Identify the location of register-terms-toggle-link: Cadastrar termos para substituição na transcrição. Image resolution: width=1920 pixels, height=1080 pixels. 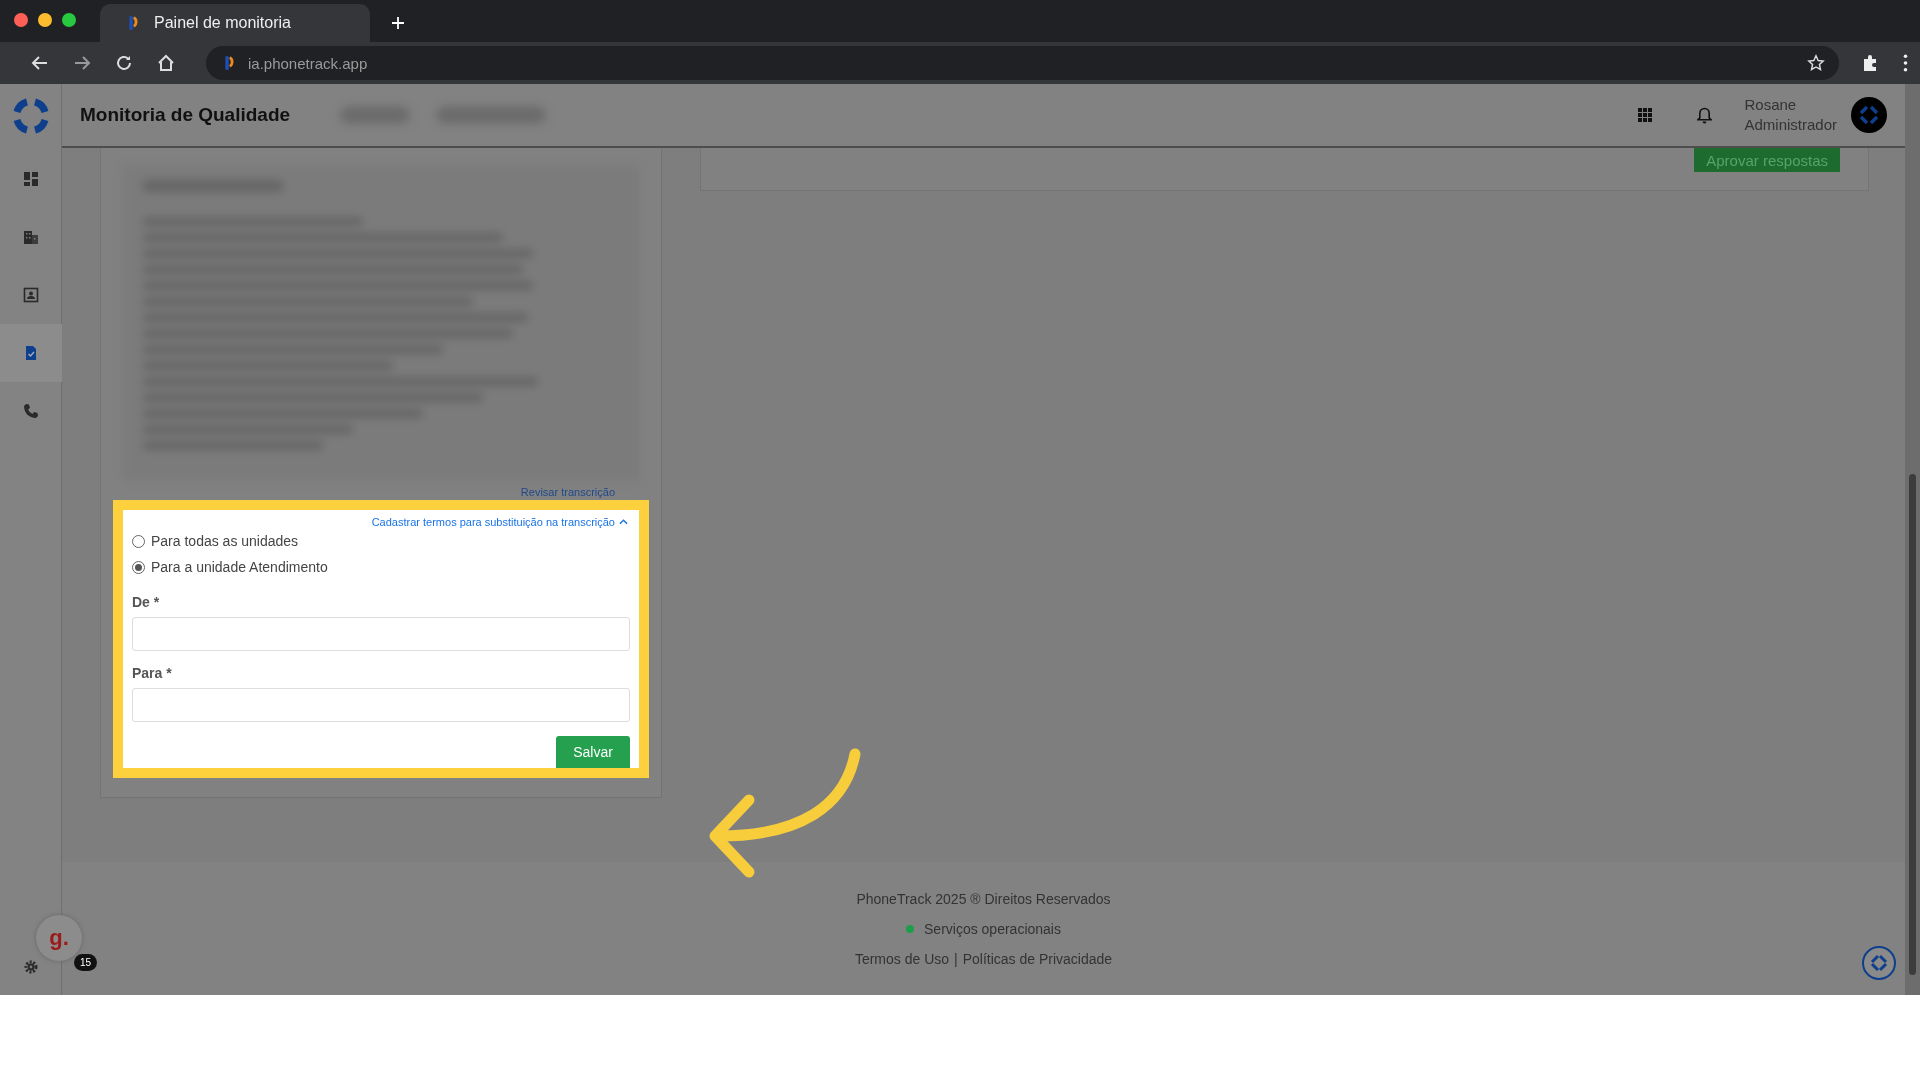
(499, 522).